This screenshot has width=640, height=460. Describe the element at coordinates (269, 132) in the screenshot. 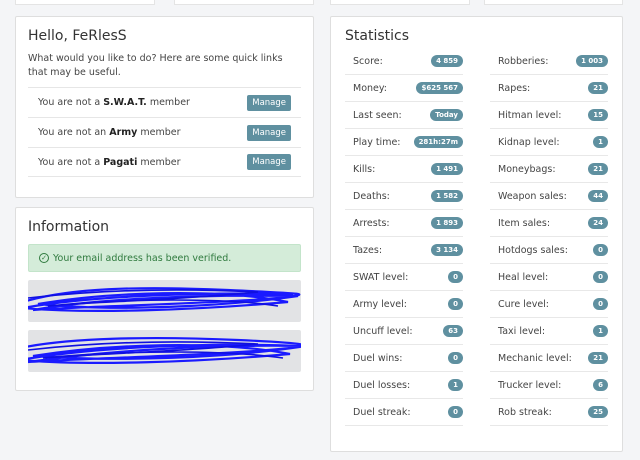

I see `manage-army-button: Manage` at that location.